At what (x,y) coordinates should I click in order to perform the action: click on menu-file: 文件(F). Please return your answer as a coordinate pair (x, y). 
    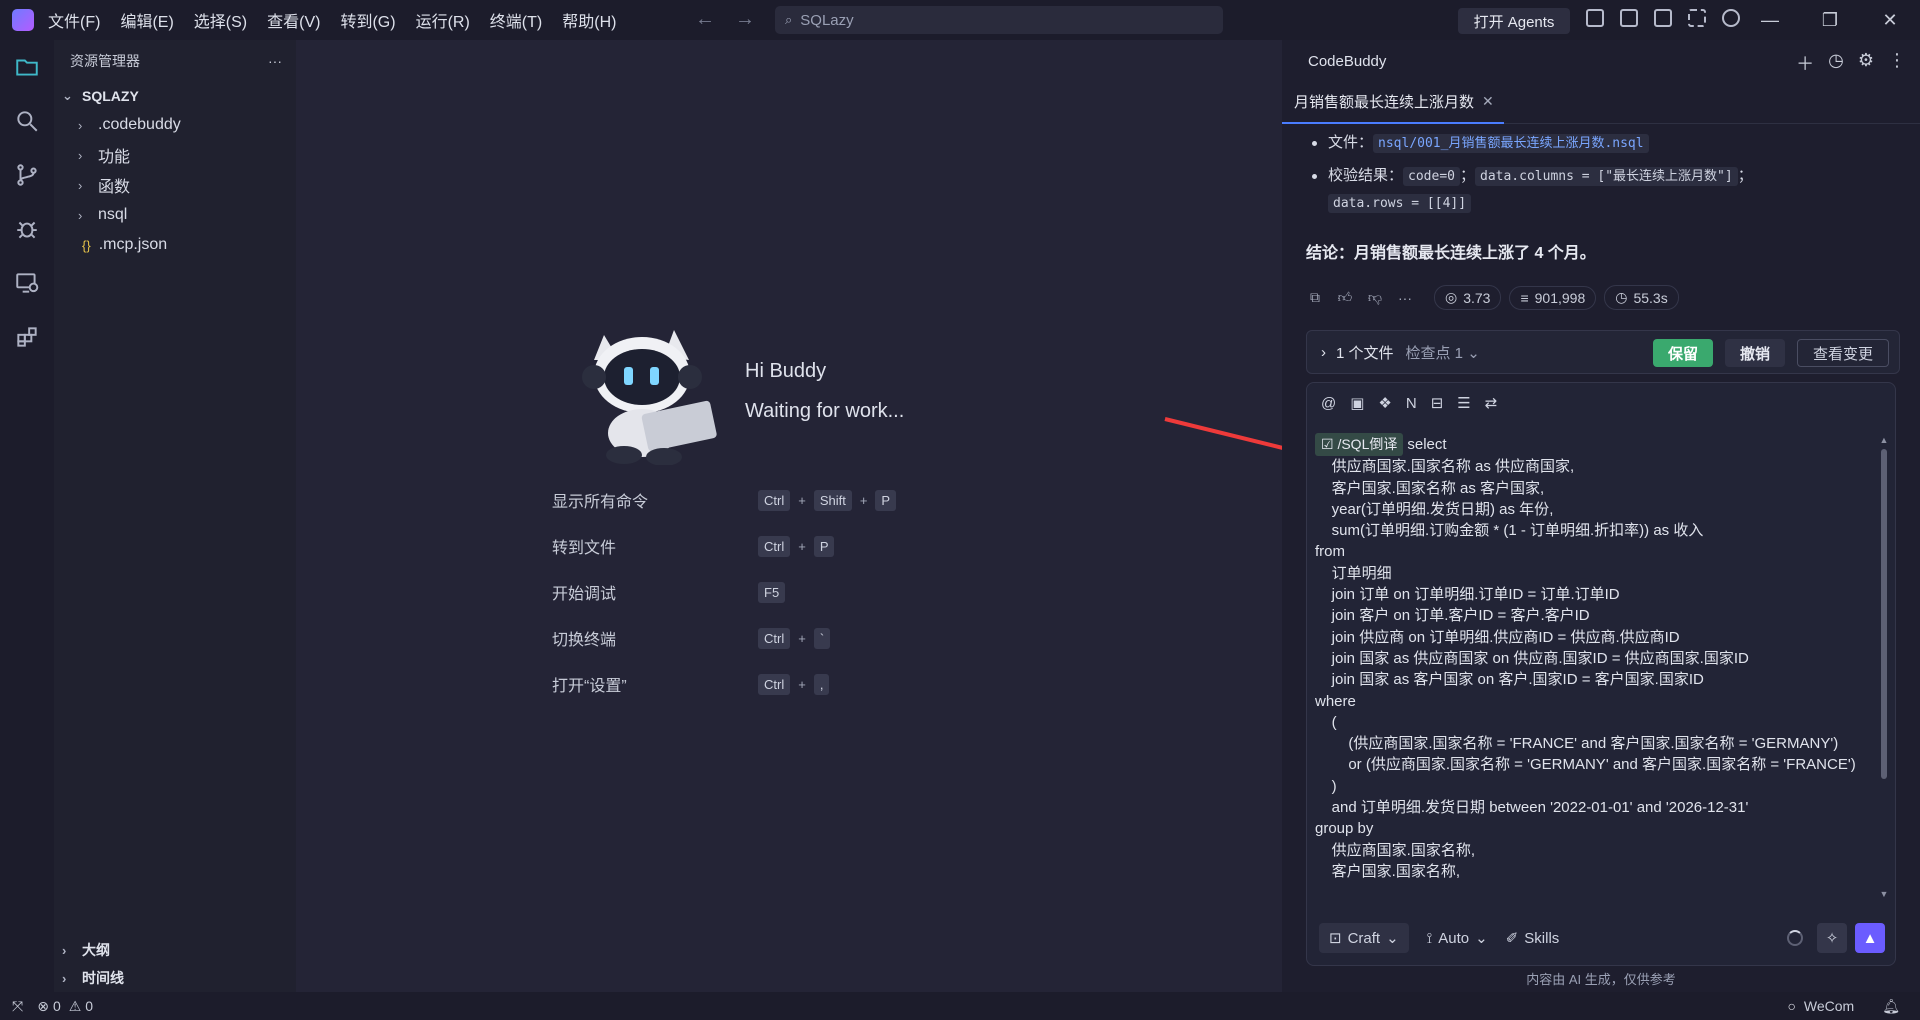
    Looking at the image, I should click on (74, 20).